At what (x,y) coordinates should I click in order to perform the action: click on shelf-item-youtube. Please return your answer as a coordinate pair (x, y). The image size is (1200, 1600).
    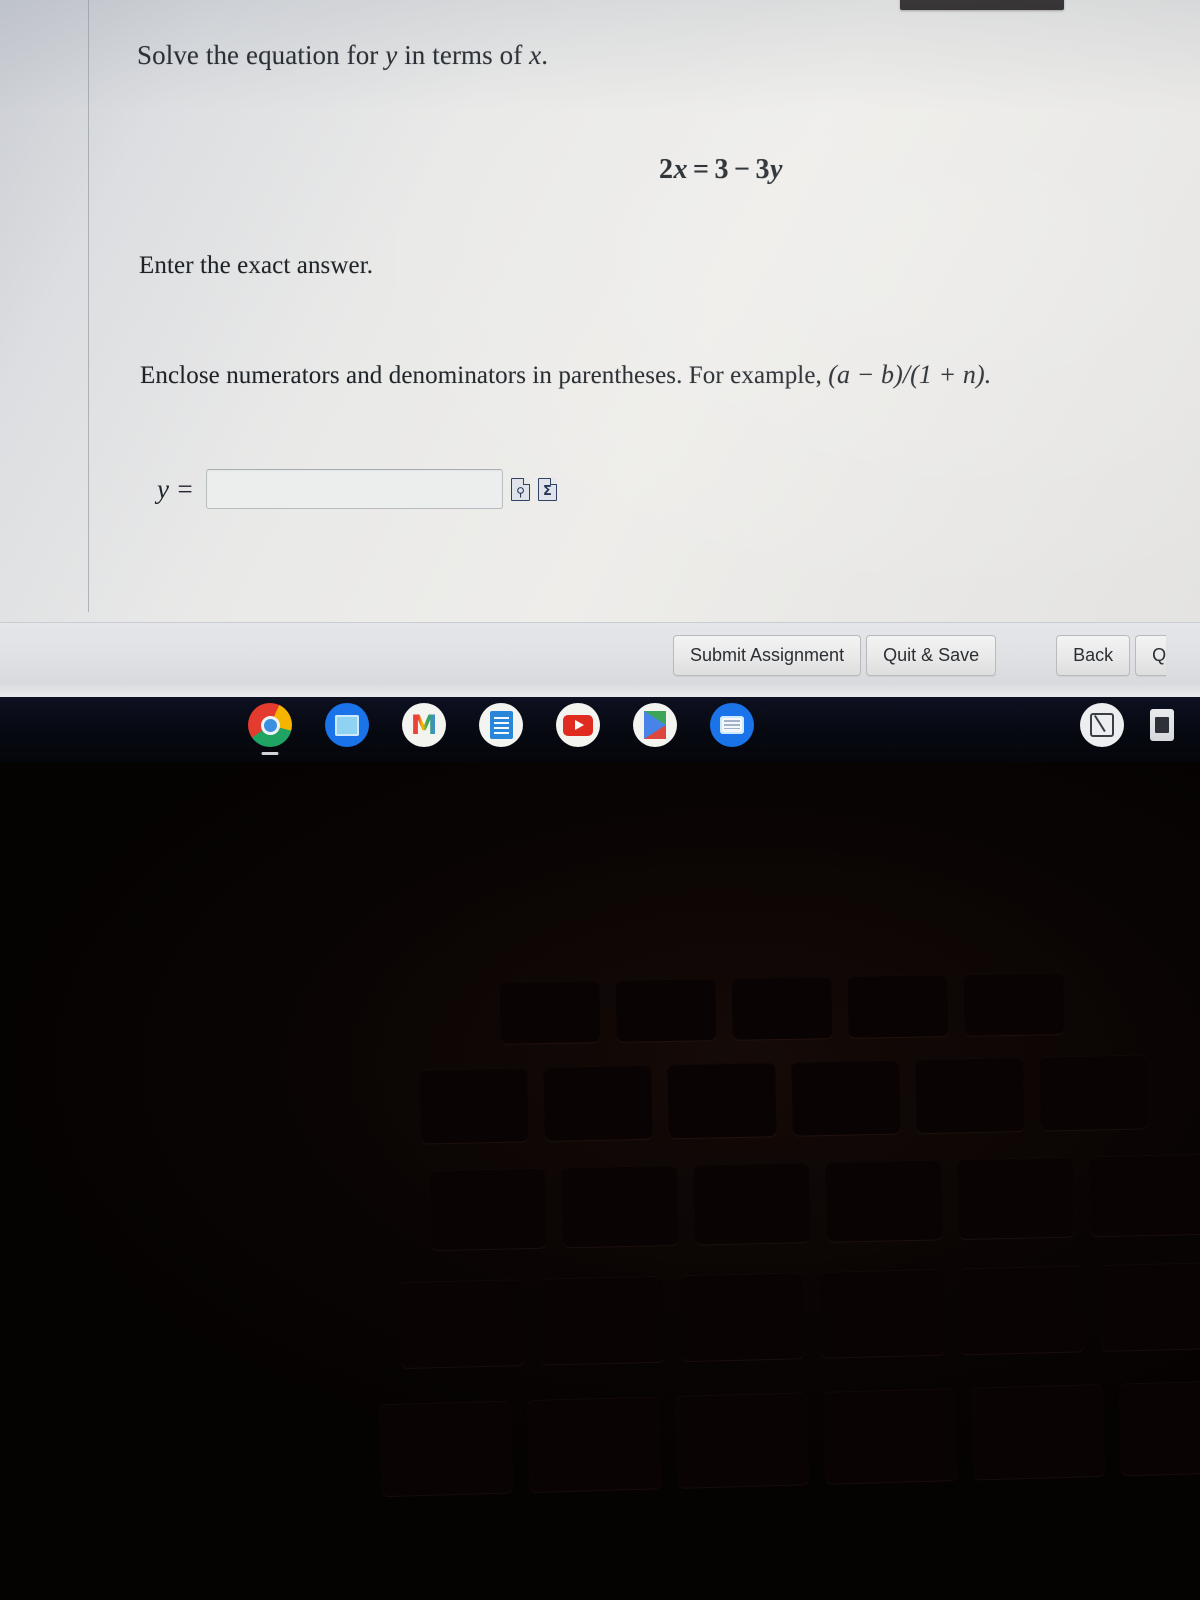
    Looking at the image, I should click on (578, 725).